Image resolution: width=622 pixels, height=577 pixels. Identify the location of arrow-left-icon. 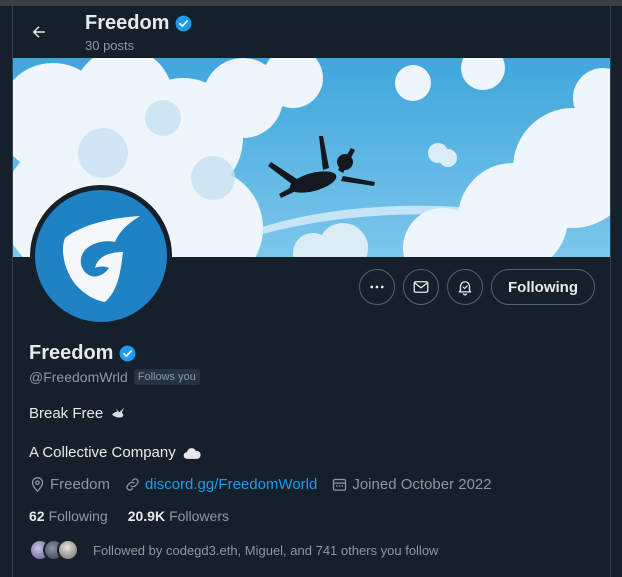
(38, 32).